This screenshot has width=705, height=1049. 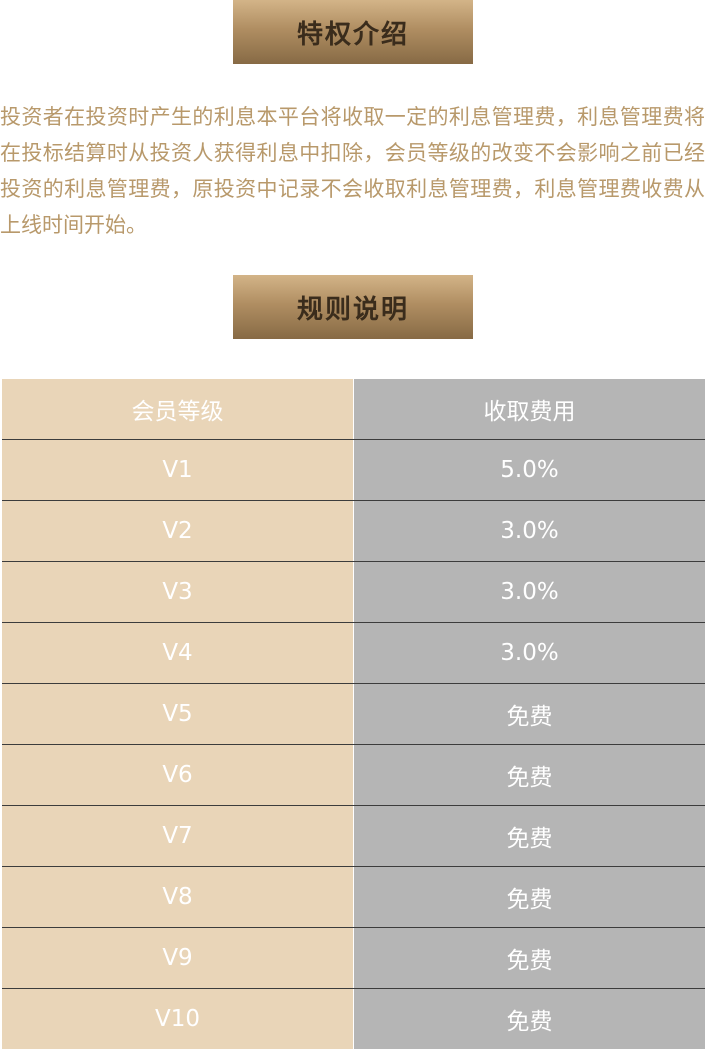 I want to click on table-row: V7 免费, so click(x=353, y=836).